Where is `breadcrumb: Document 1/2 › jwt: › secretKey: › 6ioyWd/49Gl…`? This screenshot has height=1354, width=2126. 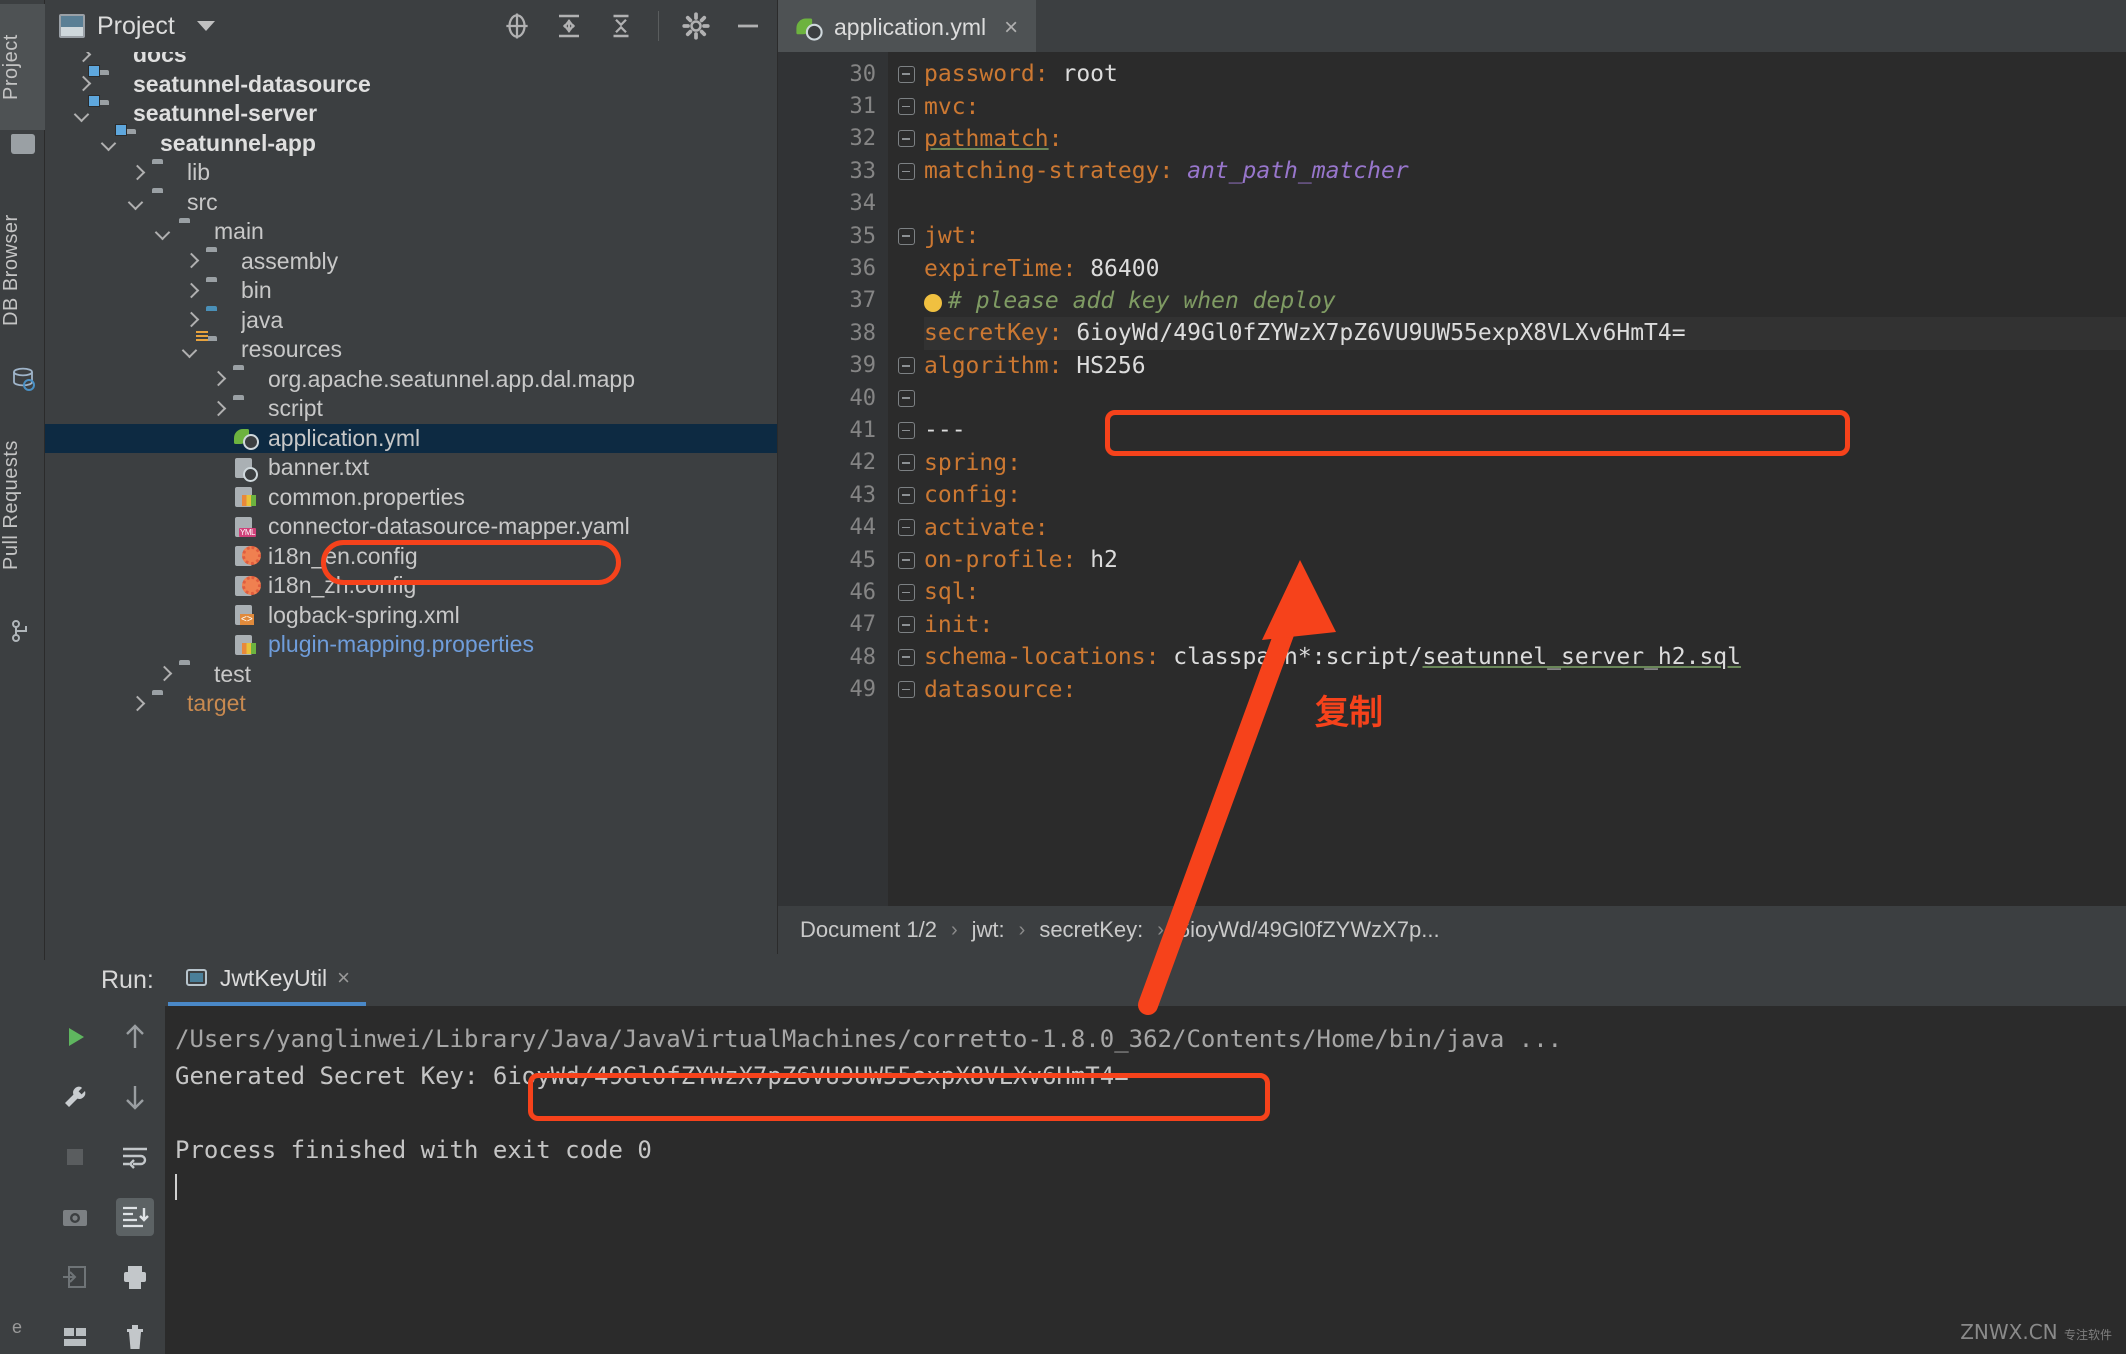
breadcrumb: Document 1/2 › jwt: › secretKey: › 6ioyWd/49Gl… is located at coordinates (1452, 930).